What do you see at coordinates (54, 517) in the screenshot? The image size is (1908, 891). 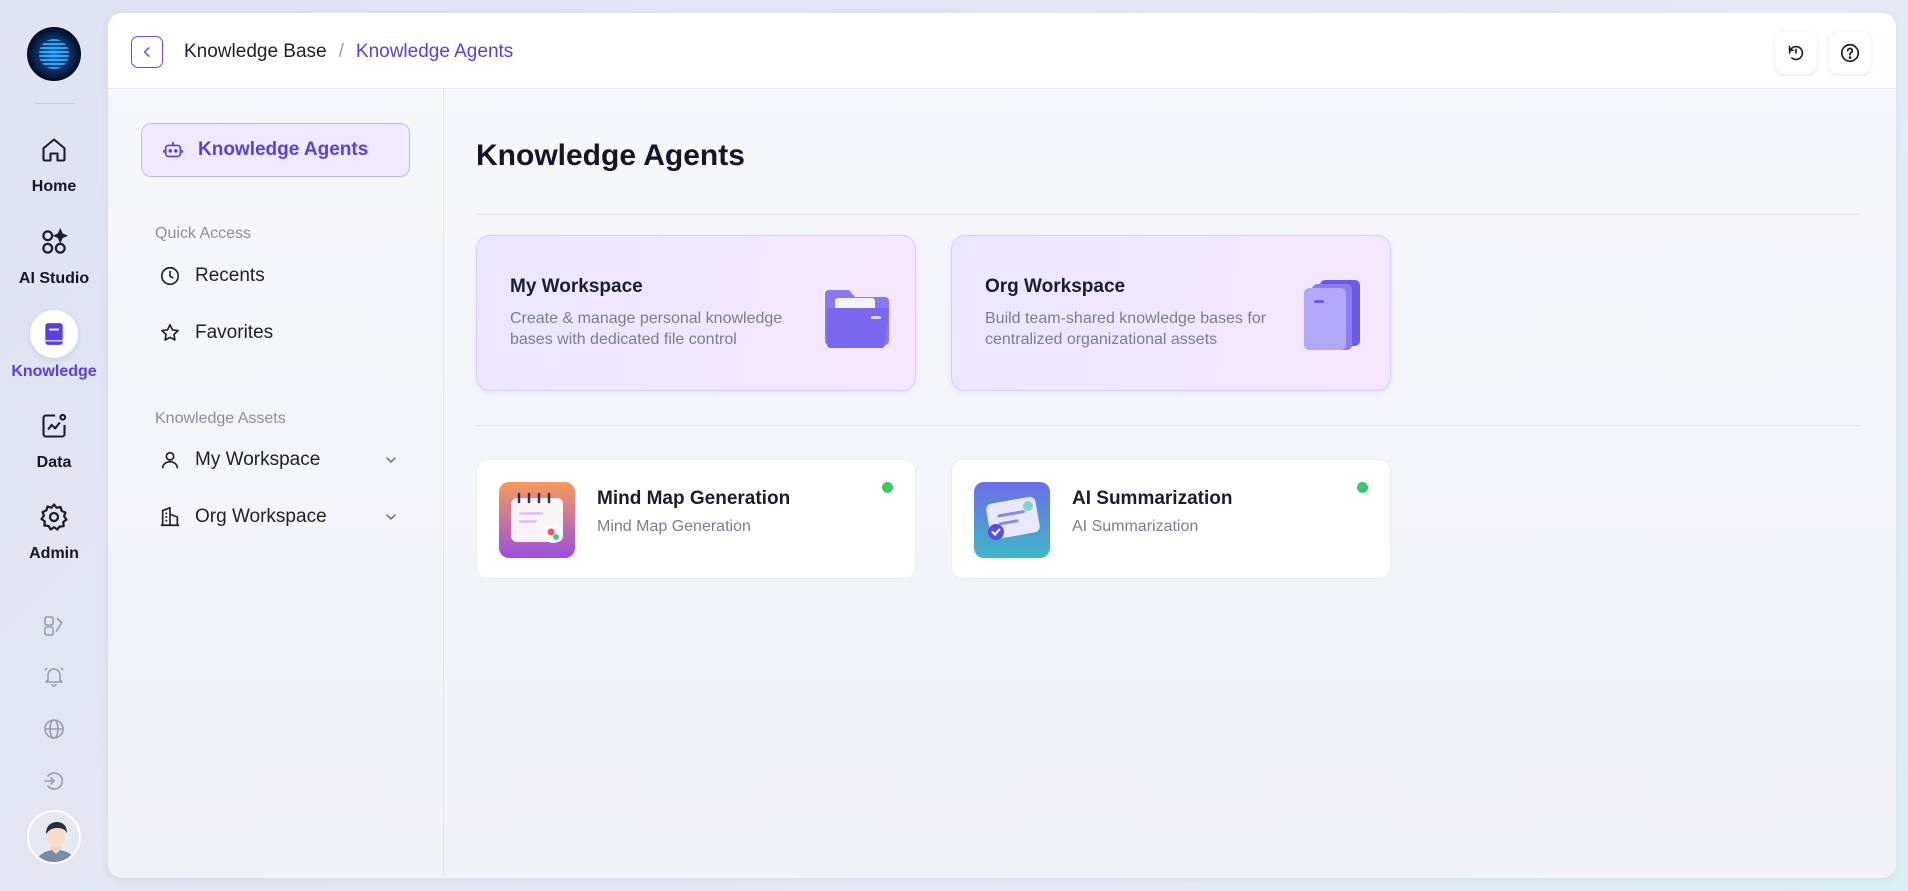 I see `gear-icon` at bounding box center [54, 517].